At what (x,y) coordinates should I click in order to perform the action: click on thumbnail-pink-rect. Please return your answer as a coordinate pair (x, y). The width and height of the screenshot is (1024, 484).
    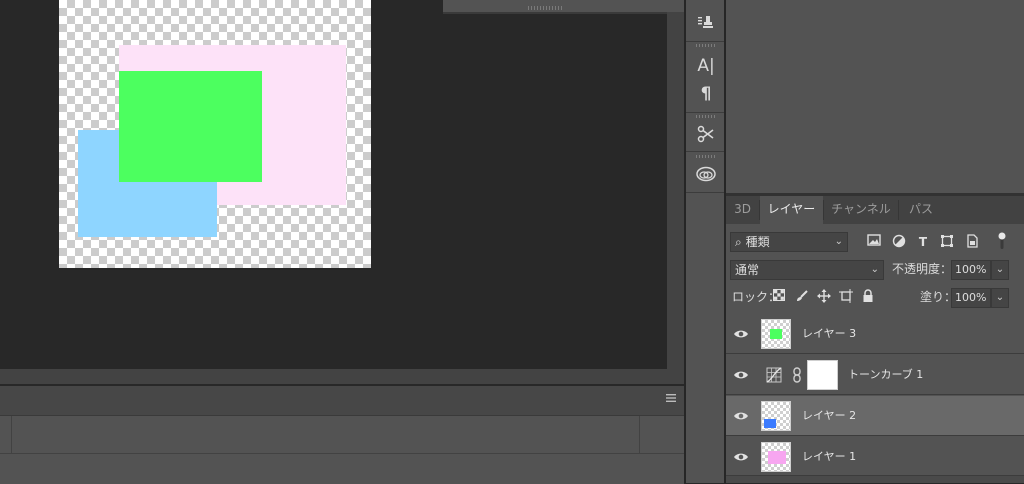
    Looking at the image, I should click on (777, 457).